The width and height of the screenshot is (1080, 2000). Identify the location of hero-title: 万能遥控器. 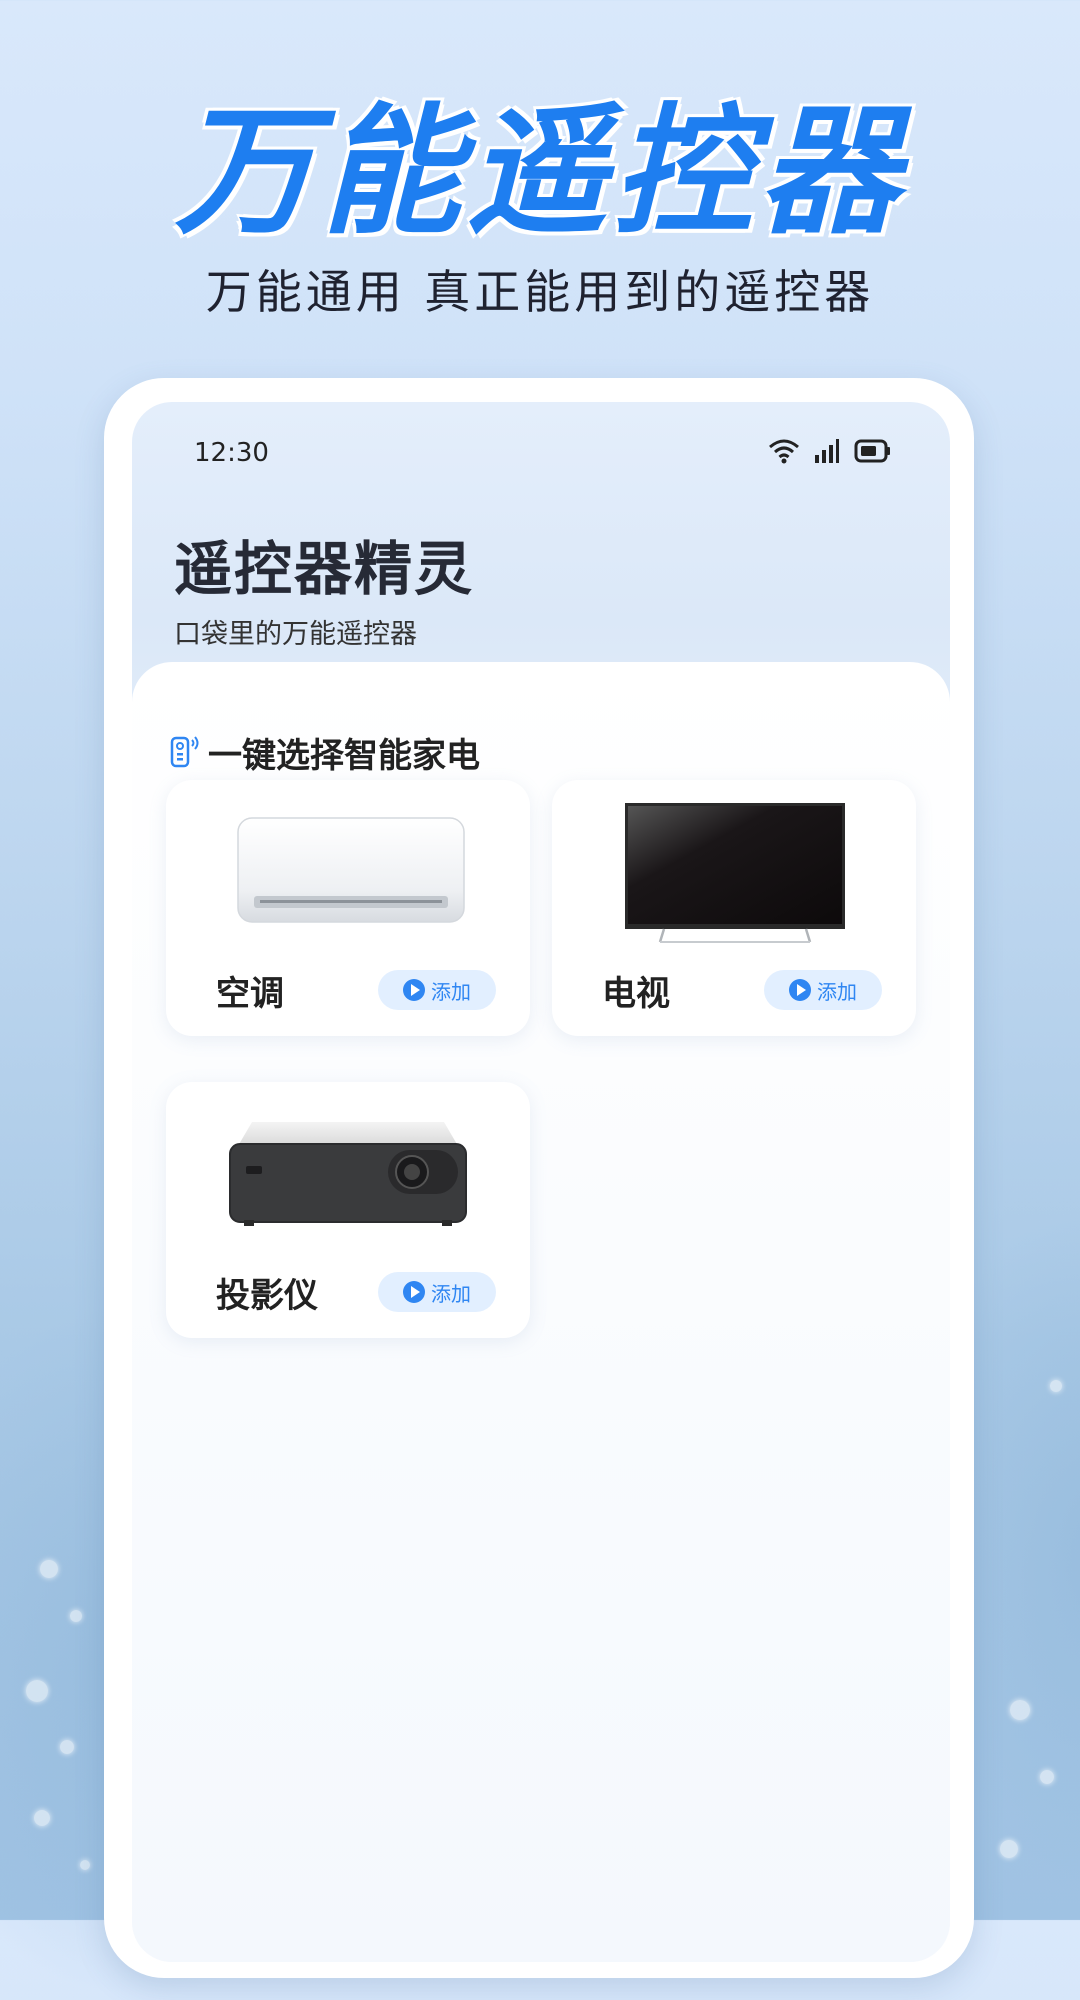
(539, 172).